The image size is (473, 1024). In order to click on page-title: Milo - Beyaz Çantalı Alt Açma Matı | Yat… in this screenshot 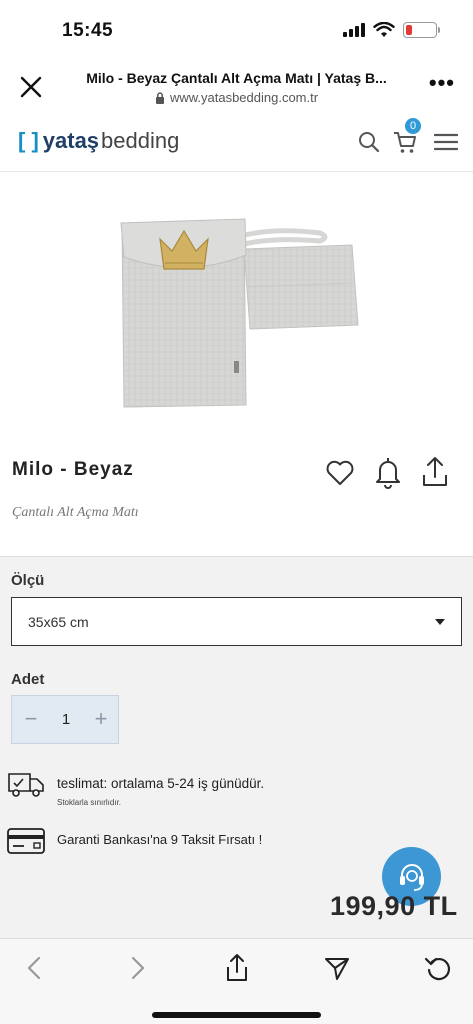, I will do `click(236, 78)`.